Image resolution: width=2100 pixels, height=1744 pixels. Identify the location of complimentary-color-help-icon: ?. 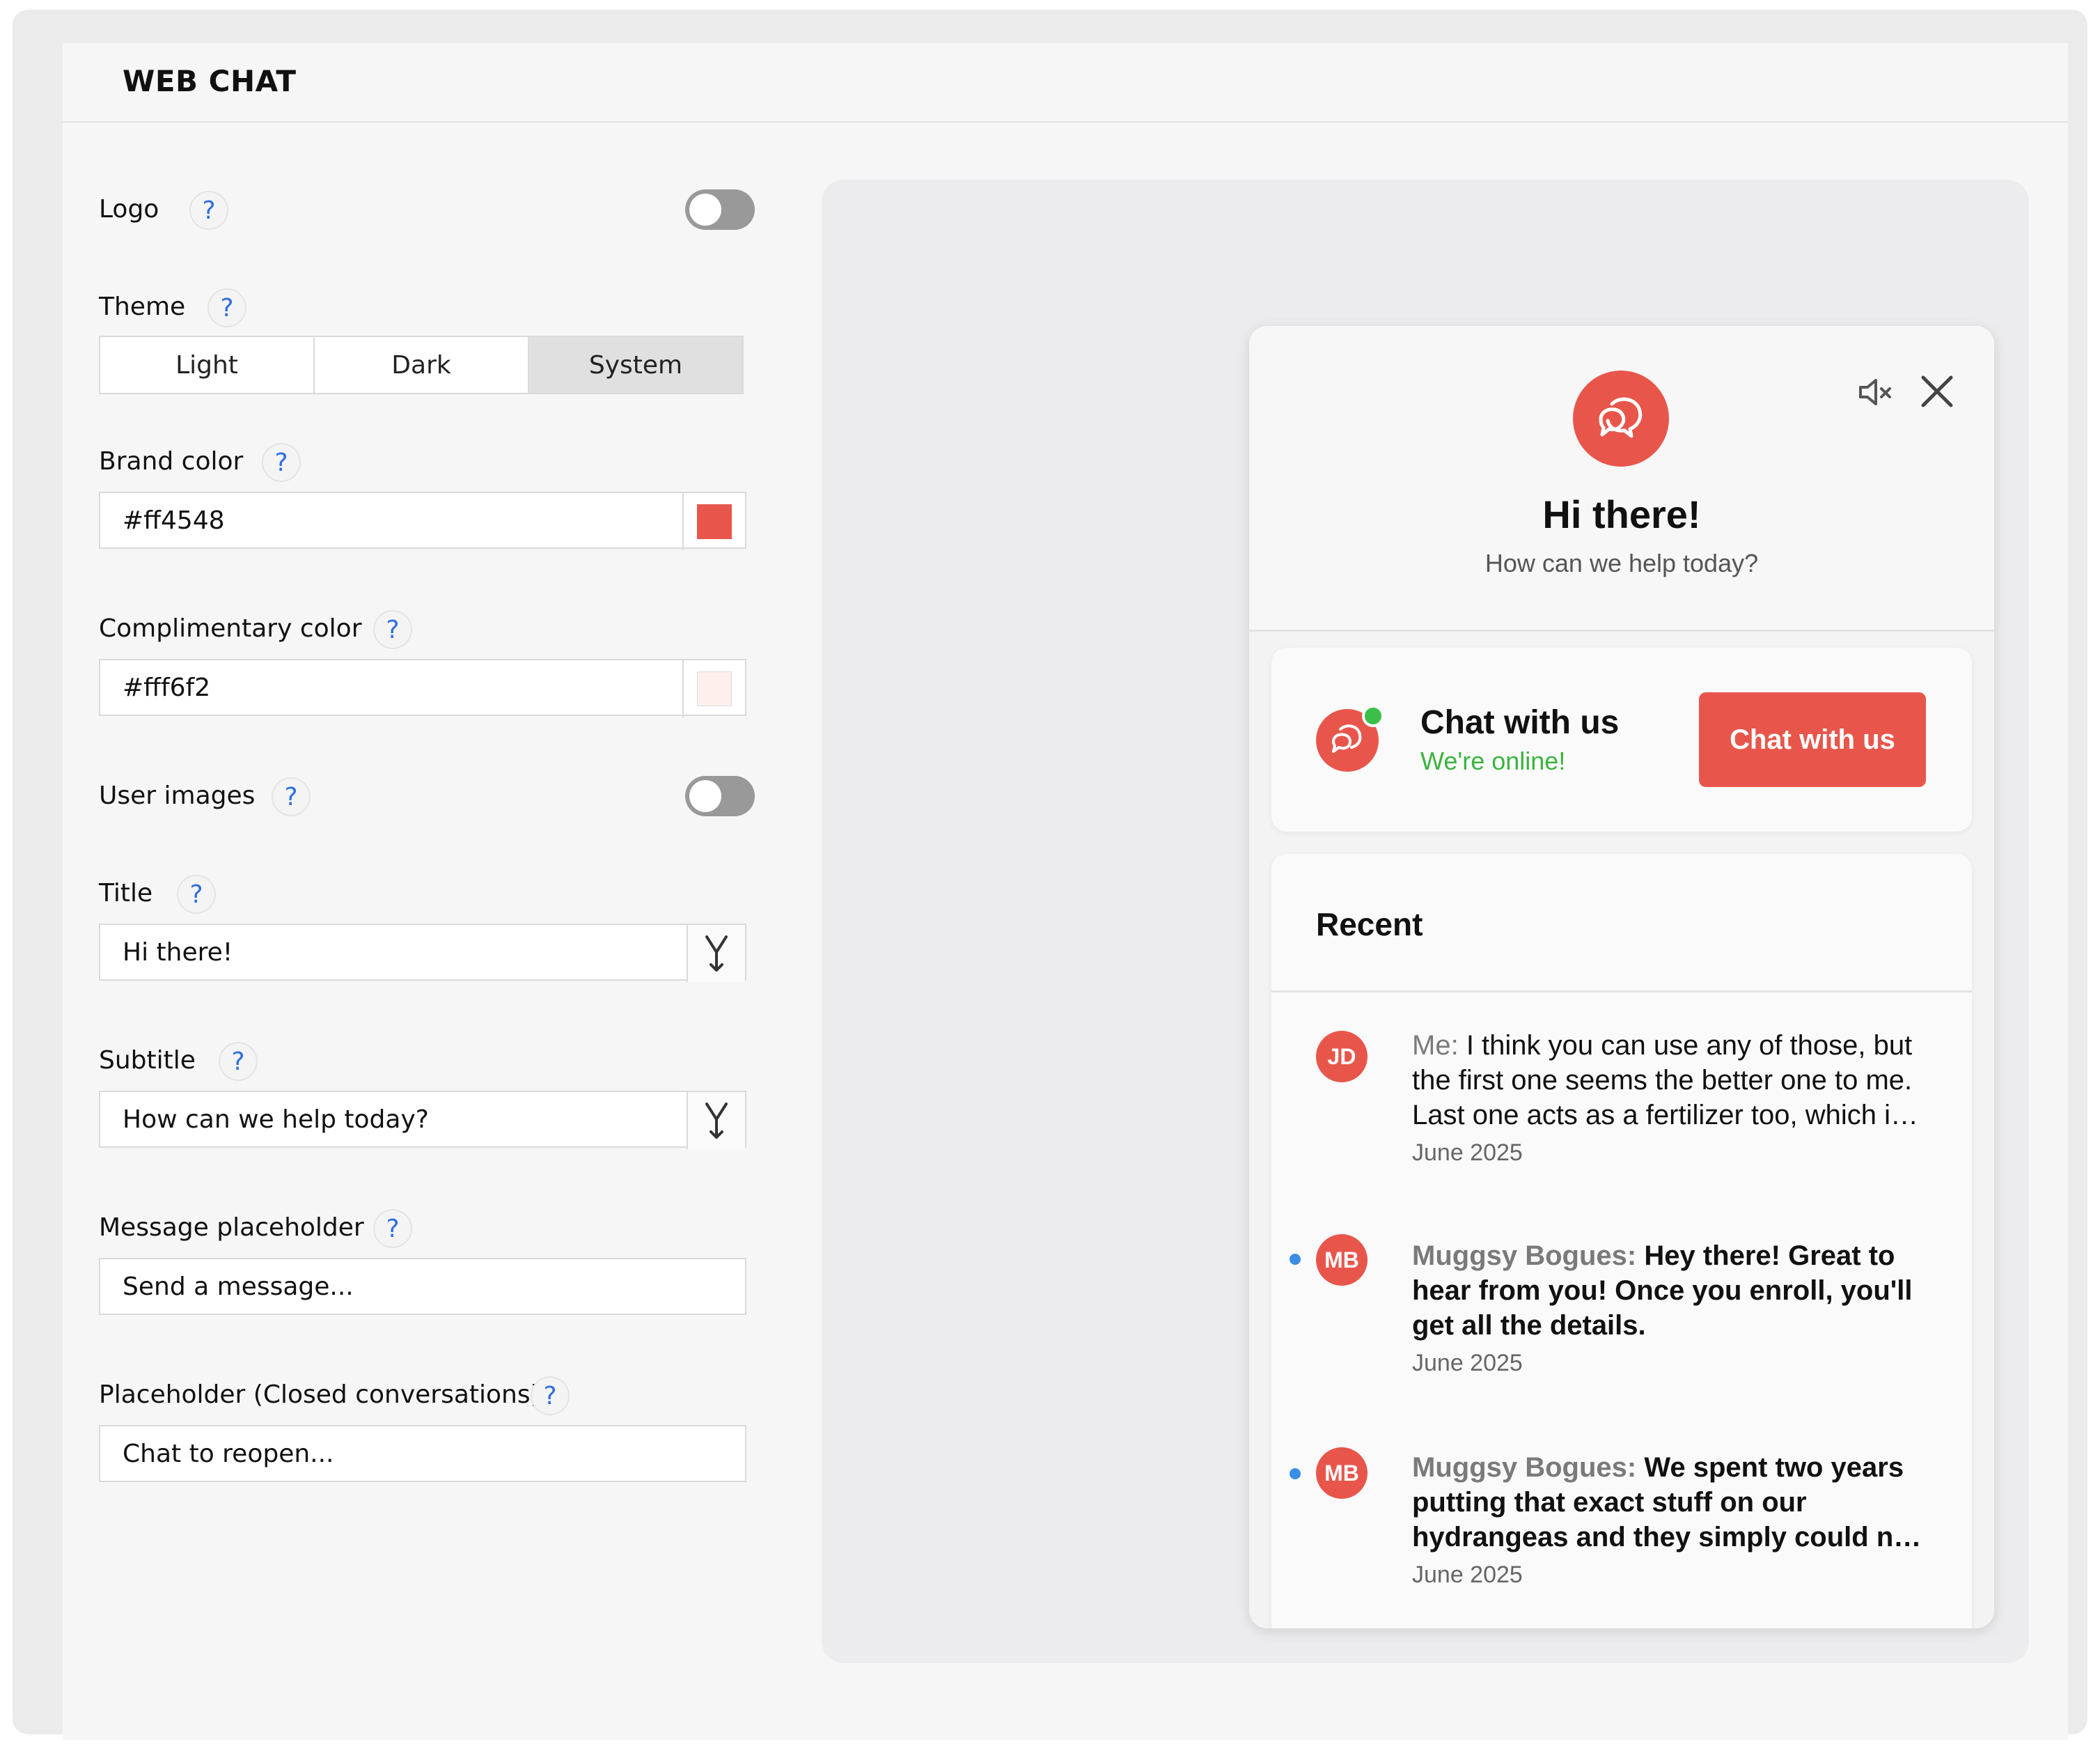
(393, 630).